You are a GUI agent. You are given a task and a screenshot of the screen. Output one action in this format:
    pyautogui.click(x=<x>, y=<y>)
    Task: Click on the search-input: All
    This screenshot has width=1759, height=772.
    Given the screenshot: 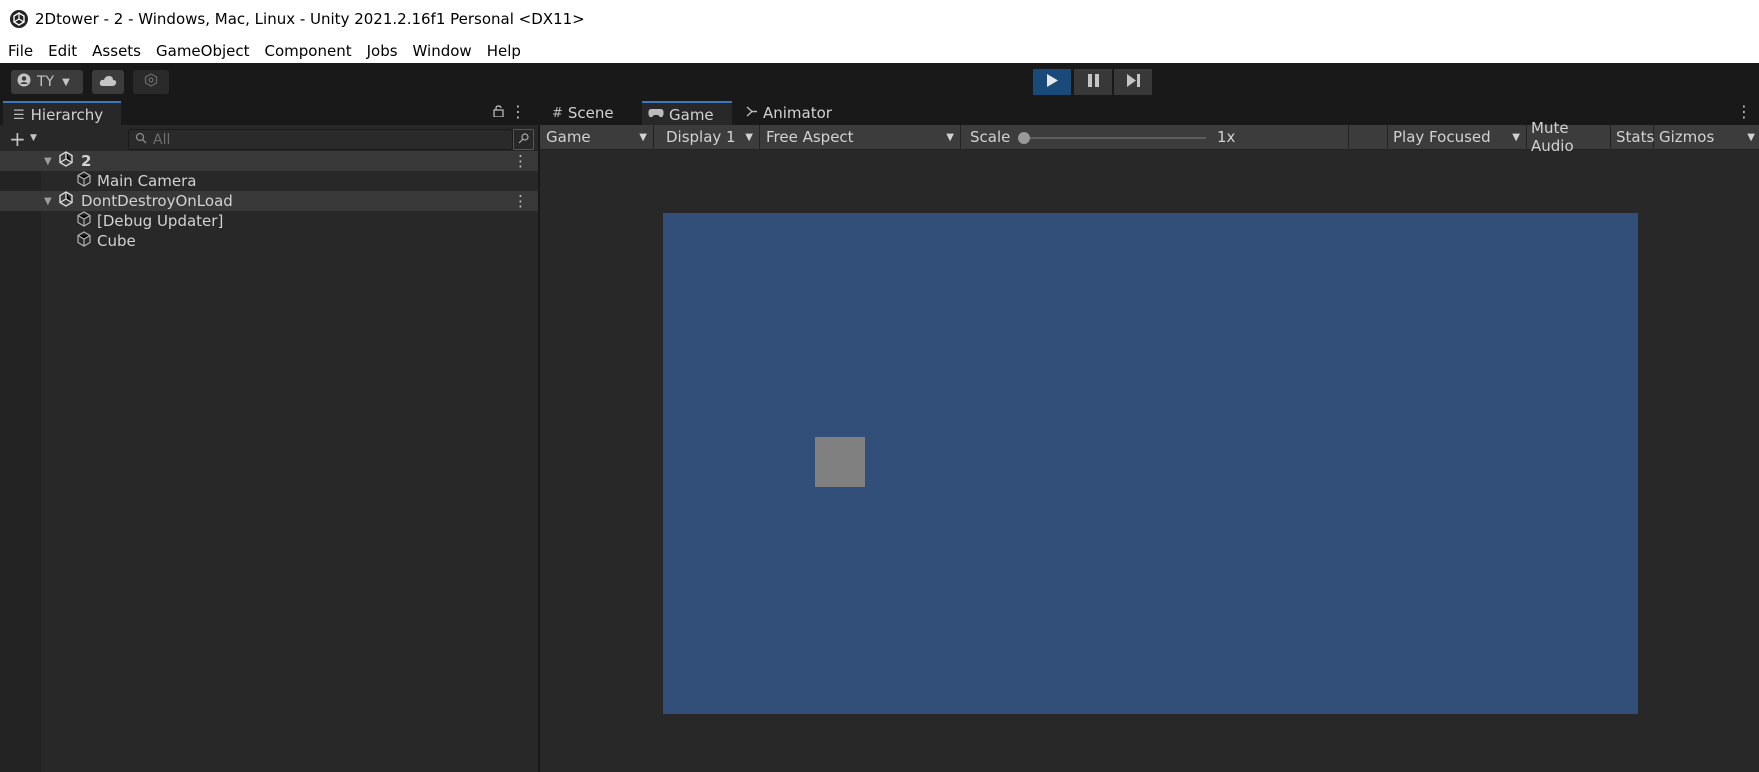 What is the action you would take?
    pyautogui.click(x=320, y=139)
    